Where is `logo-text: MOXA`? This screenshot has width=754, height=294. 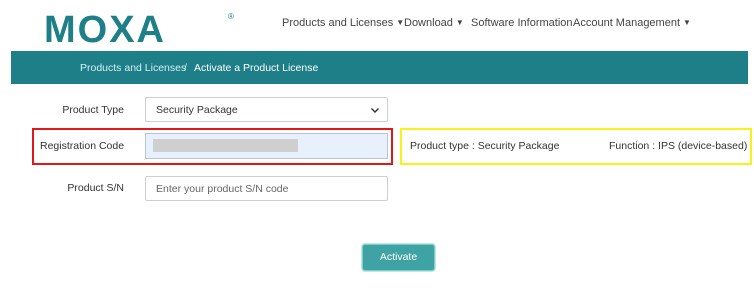 logo-text: MOXA is located at coordinates (105, 28).